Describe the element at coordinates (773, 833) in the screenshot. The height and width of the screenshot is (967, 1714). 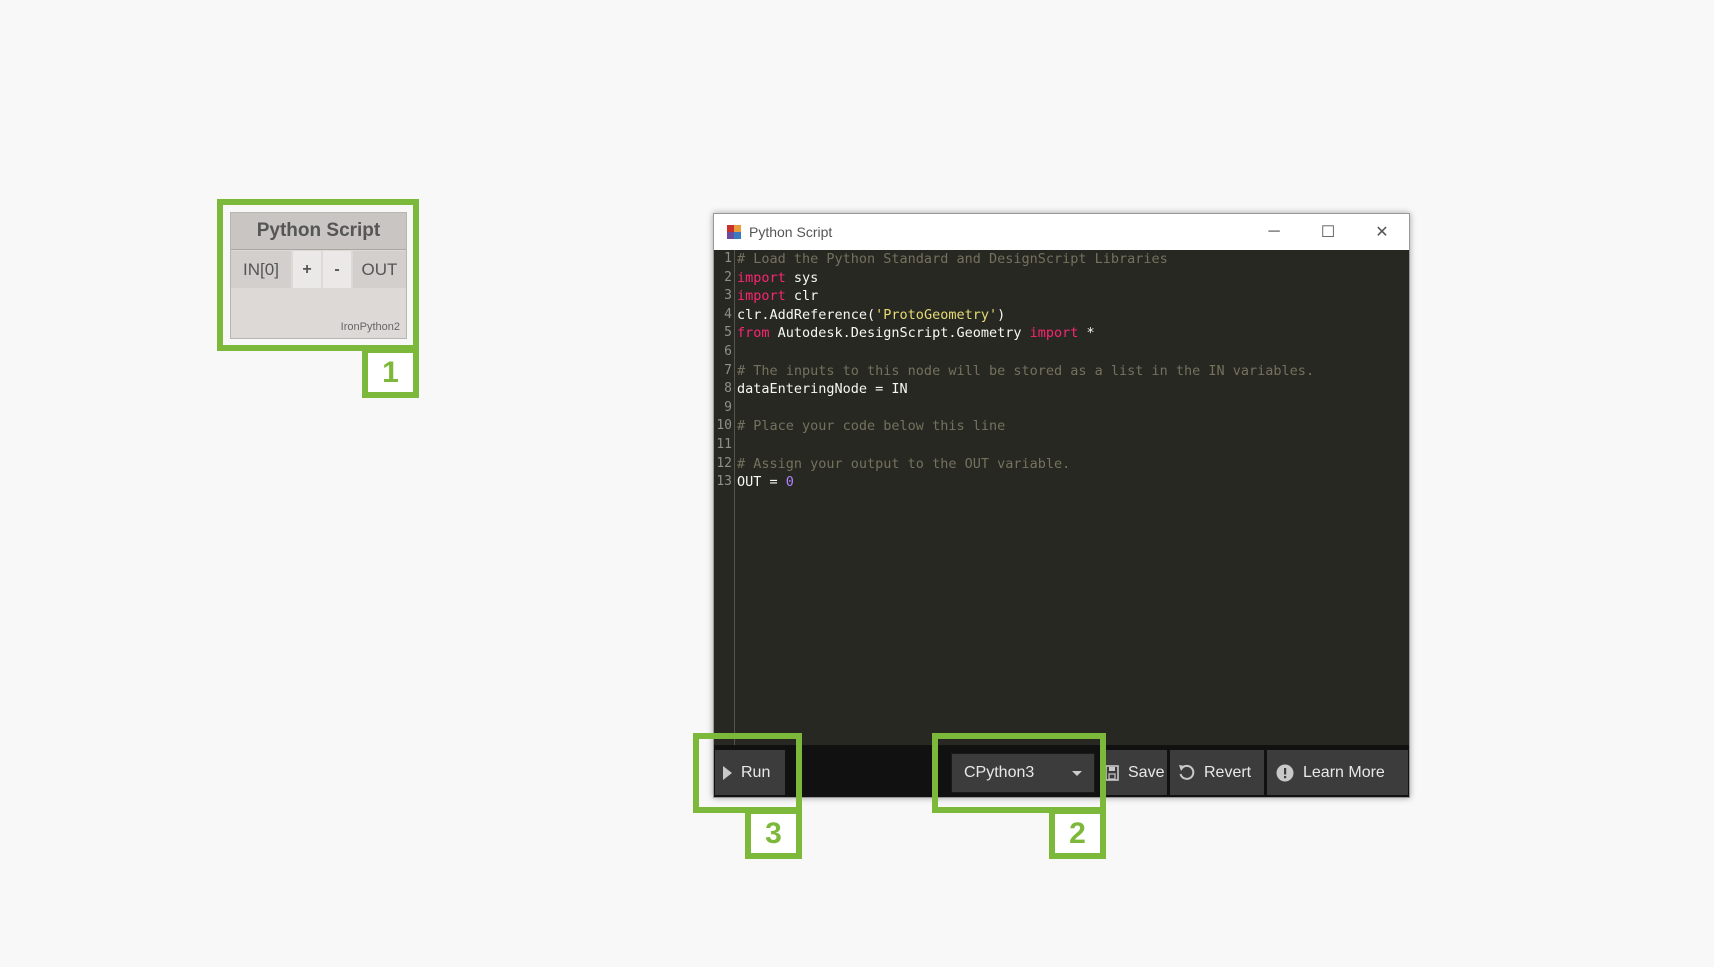
I see `callout-badge-3: 3` at that location.